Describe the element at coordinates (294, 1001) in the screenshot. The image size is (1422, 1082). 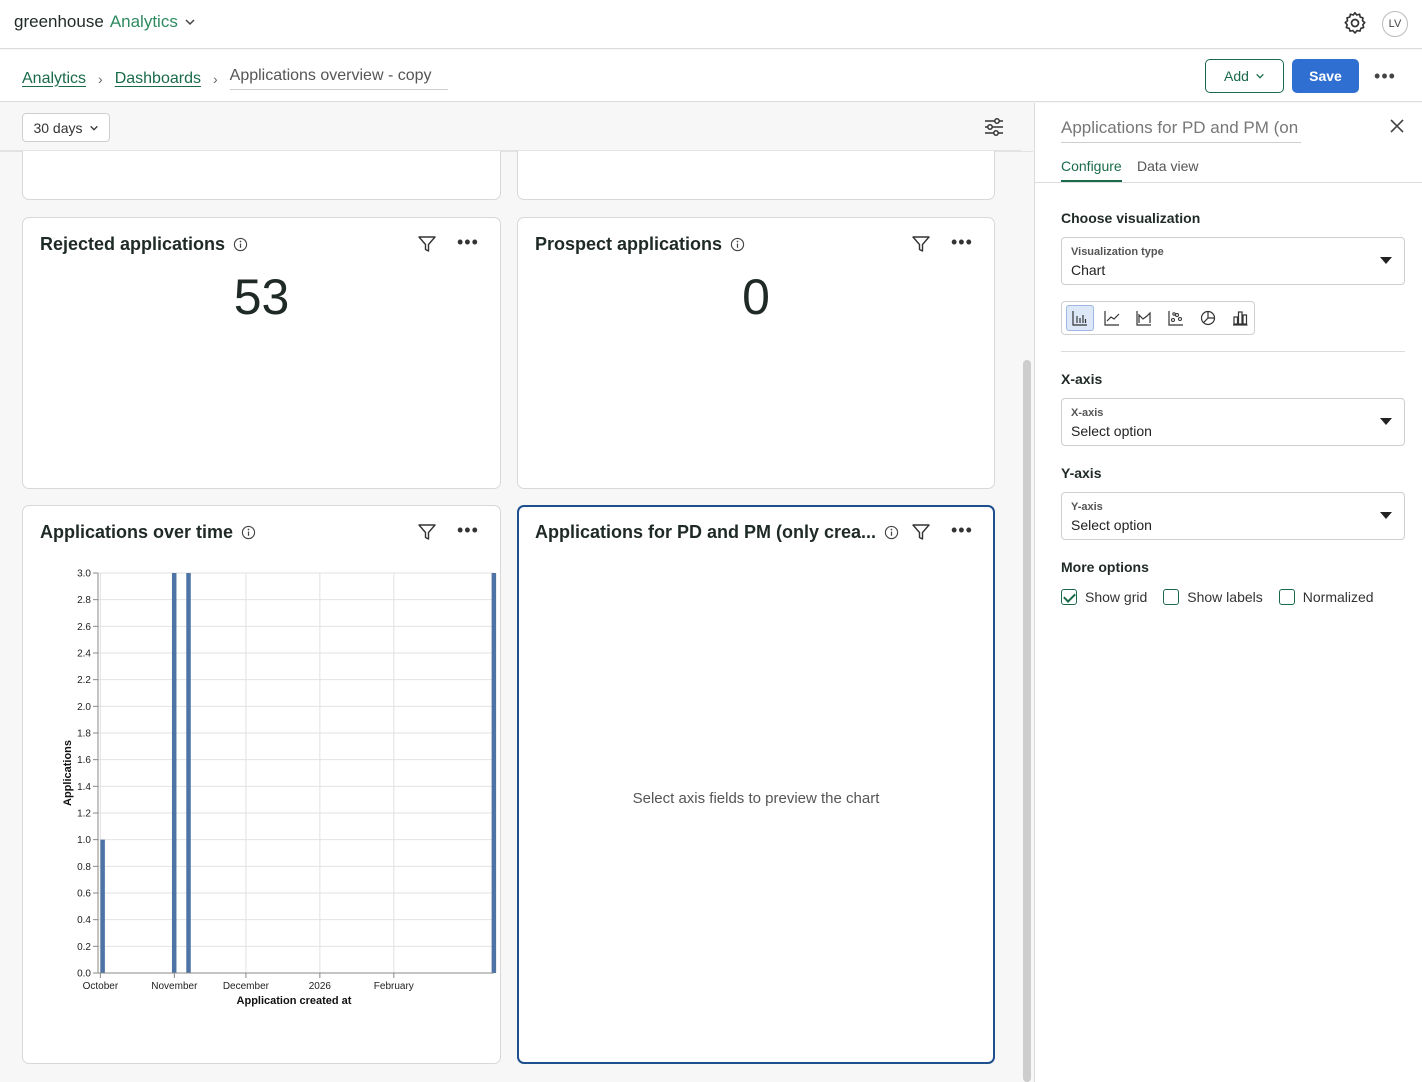
I see `x-axis-title: Application created at` at that location.